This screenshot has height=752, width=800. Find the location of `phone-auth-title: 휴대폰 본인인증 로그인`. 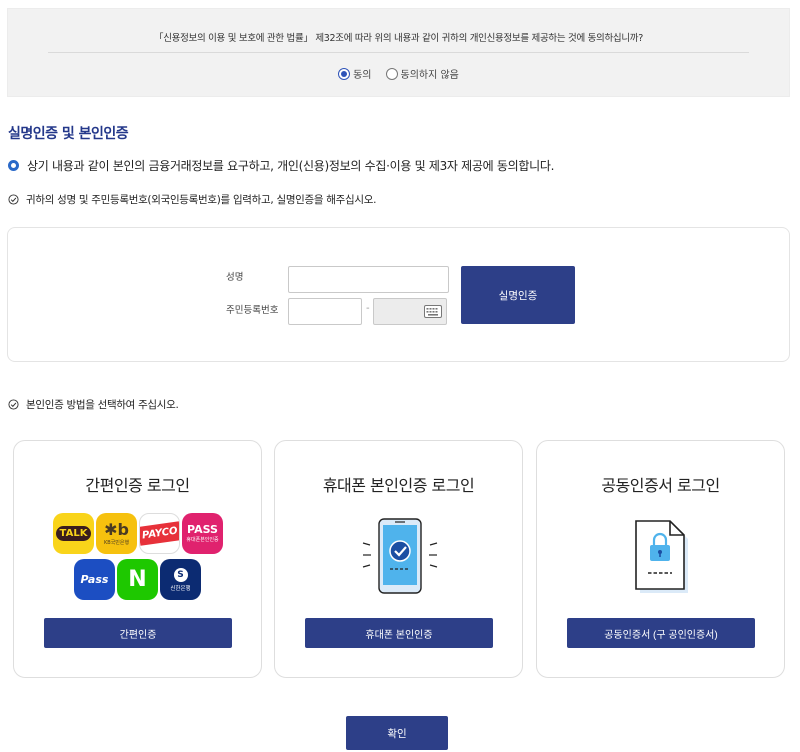

phone-auth-title: 휴대폰 본인인증 로그인 is located at coordinates (398, 485).